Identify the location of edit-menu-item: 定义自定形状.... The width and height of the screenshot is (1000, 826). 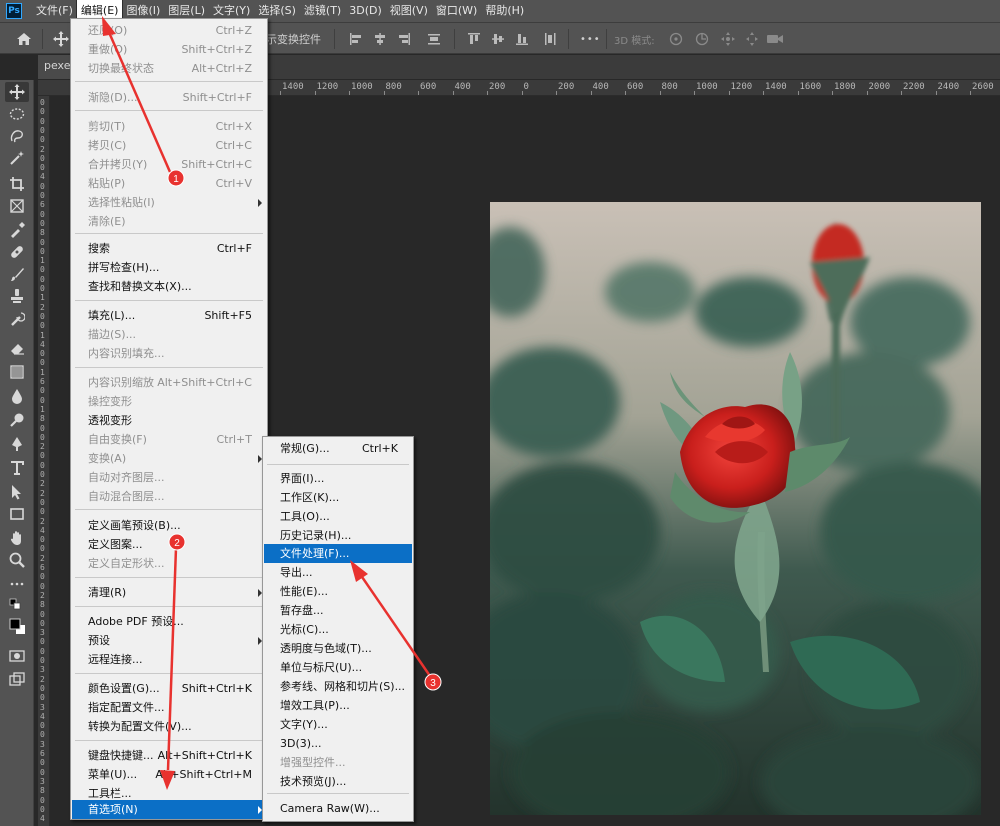
(169, 563).